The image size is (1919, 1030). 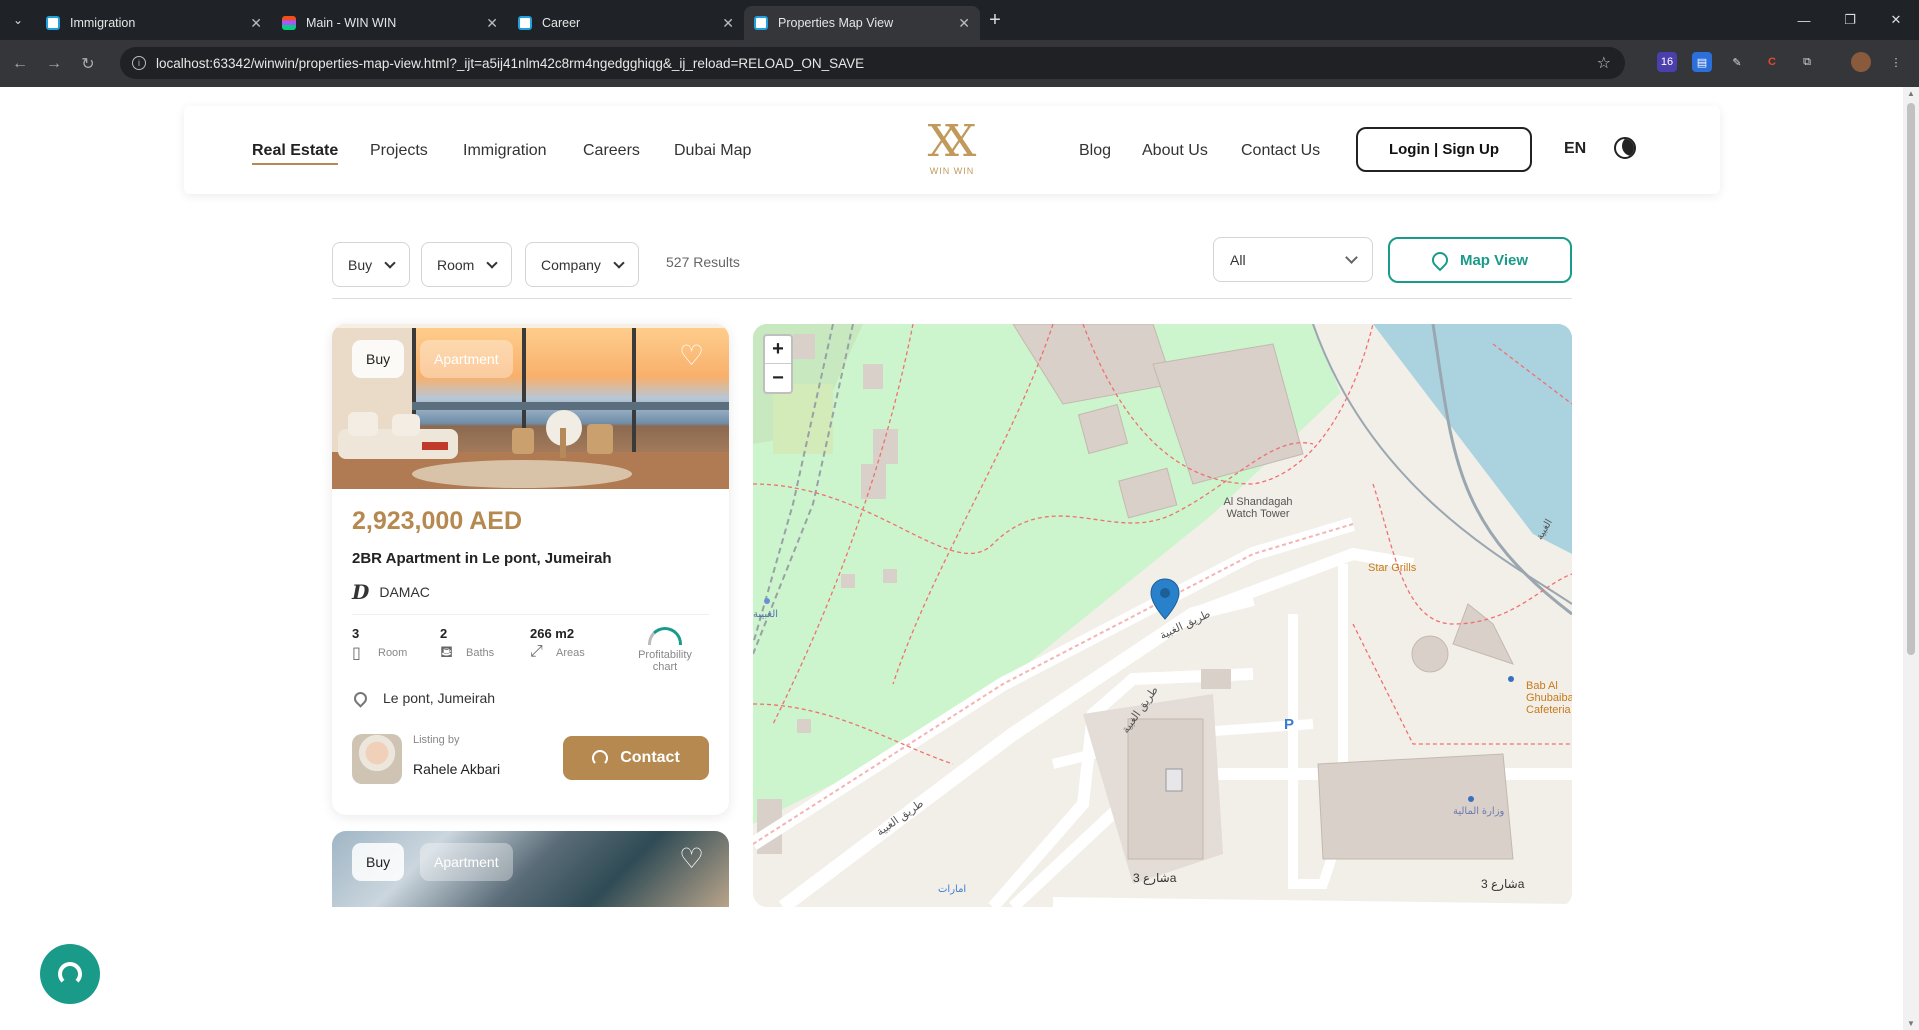 I want to click on filter-label: Room, so click(x=456, y=264).